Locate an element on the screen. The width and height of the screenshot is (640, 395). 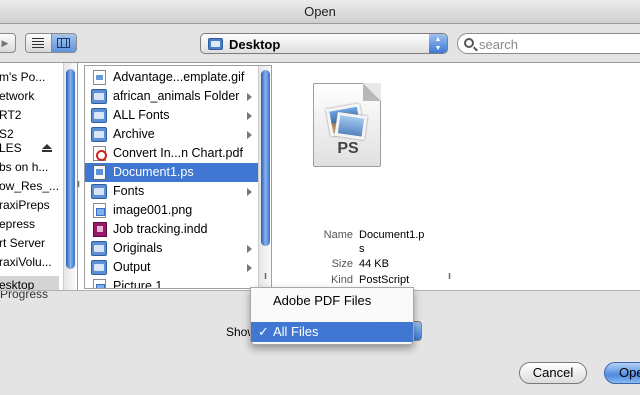
sidebar-item-label: epress is located at coordinates (18, 224).